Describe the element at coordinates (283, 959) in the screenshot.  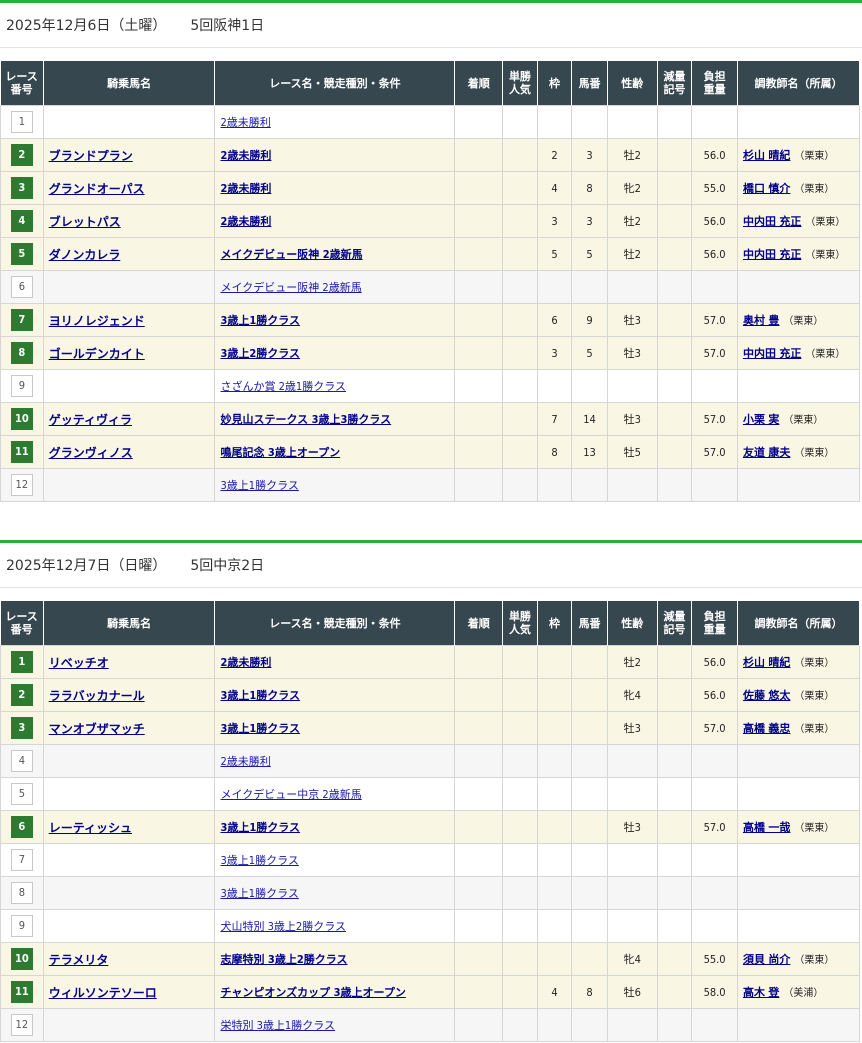
I see `race-link: 志摩特別 3歳上2勝クラス` at that location.